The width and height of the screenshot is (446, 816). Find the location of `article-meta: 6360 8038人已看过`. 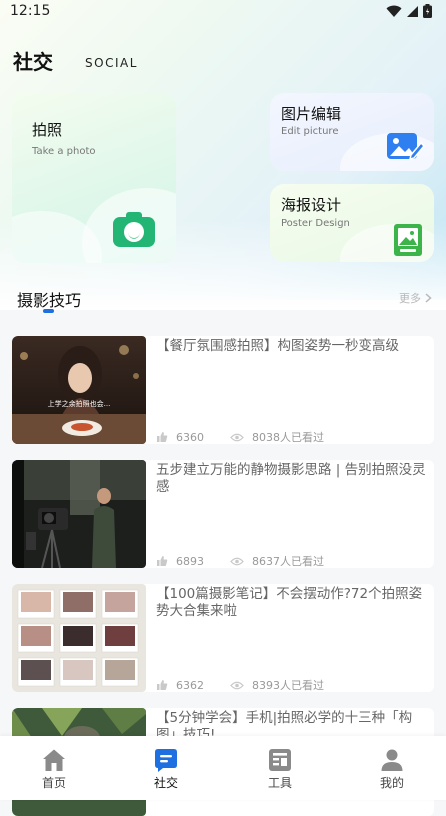

article-meta: 6360 8038人已看过 is located at coordinates (240, 436).